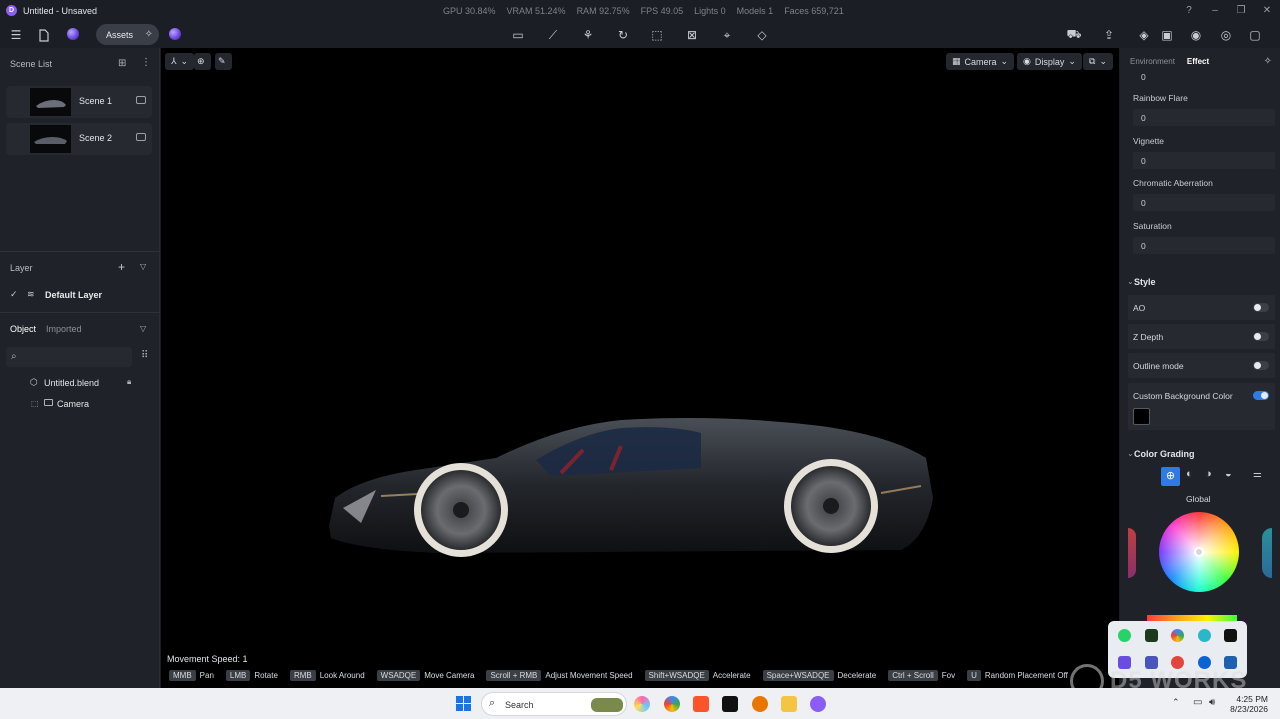 The width and height of the screenshot is (1280, 719). I want to click on add-layer-icon: +, so click(121, 267).